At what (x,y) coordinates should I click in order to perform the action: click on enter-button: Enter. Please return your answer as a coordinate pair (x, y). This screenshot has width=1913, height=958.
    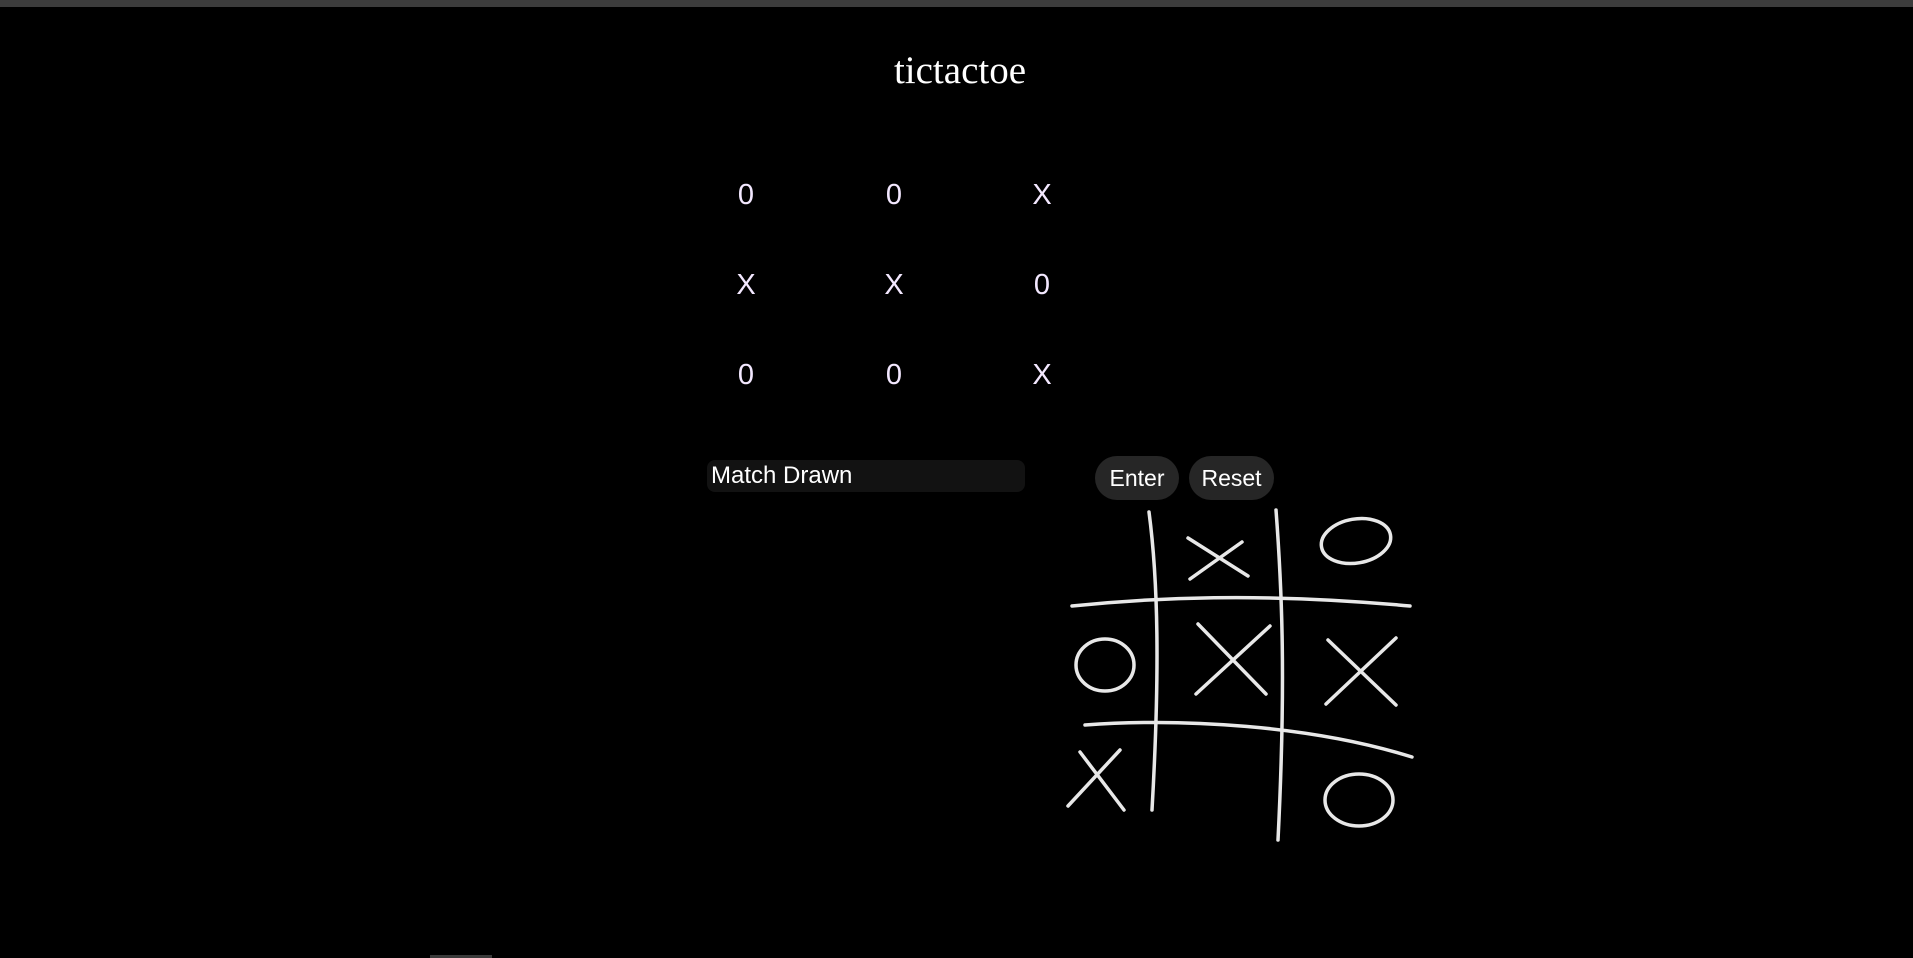
    Looking at the image, I should click on (1137, 478).